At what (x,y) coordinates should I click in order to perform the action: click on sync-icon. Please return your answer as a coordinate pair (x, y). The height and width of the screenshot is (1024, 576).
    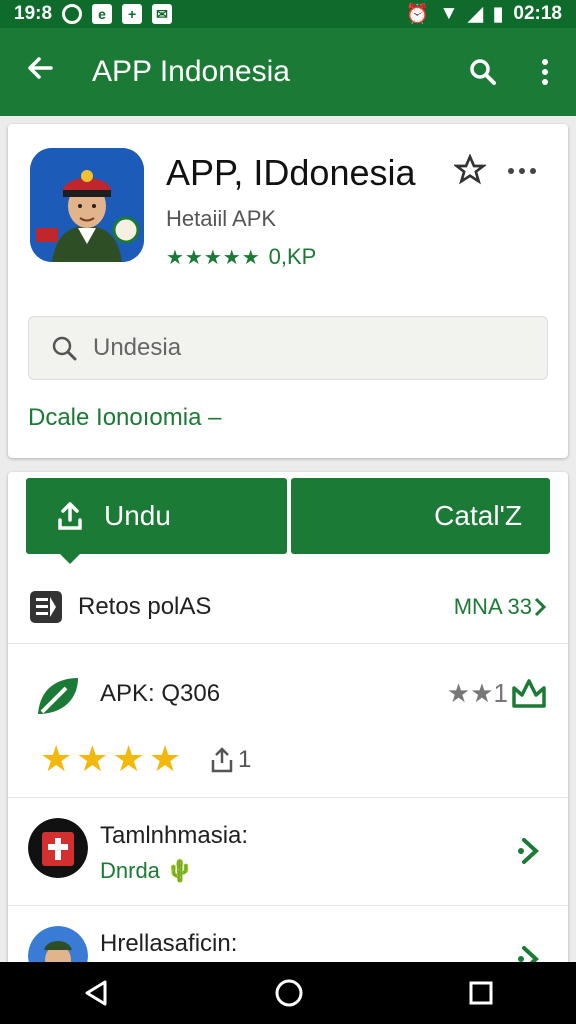
    Looking at the image, I should click on (72, 14).